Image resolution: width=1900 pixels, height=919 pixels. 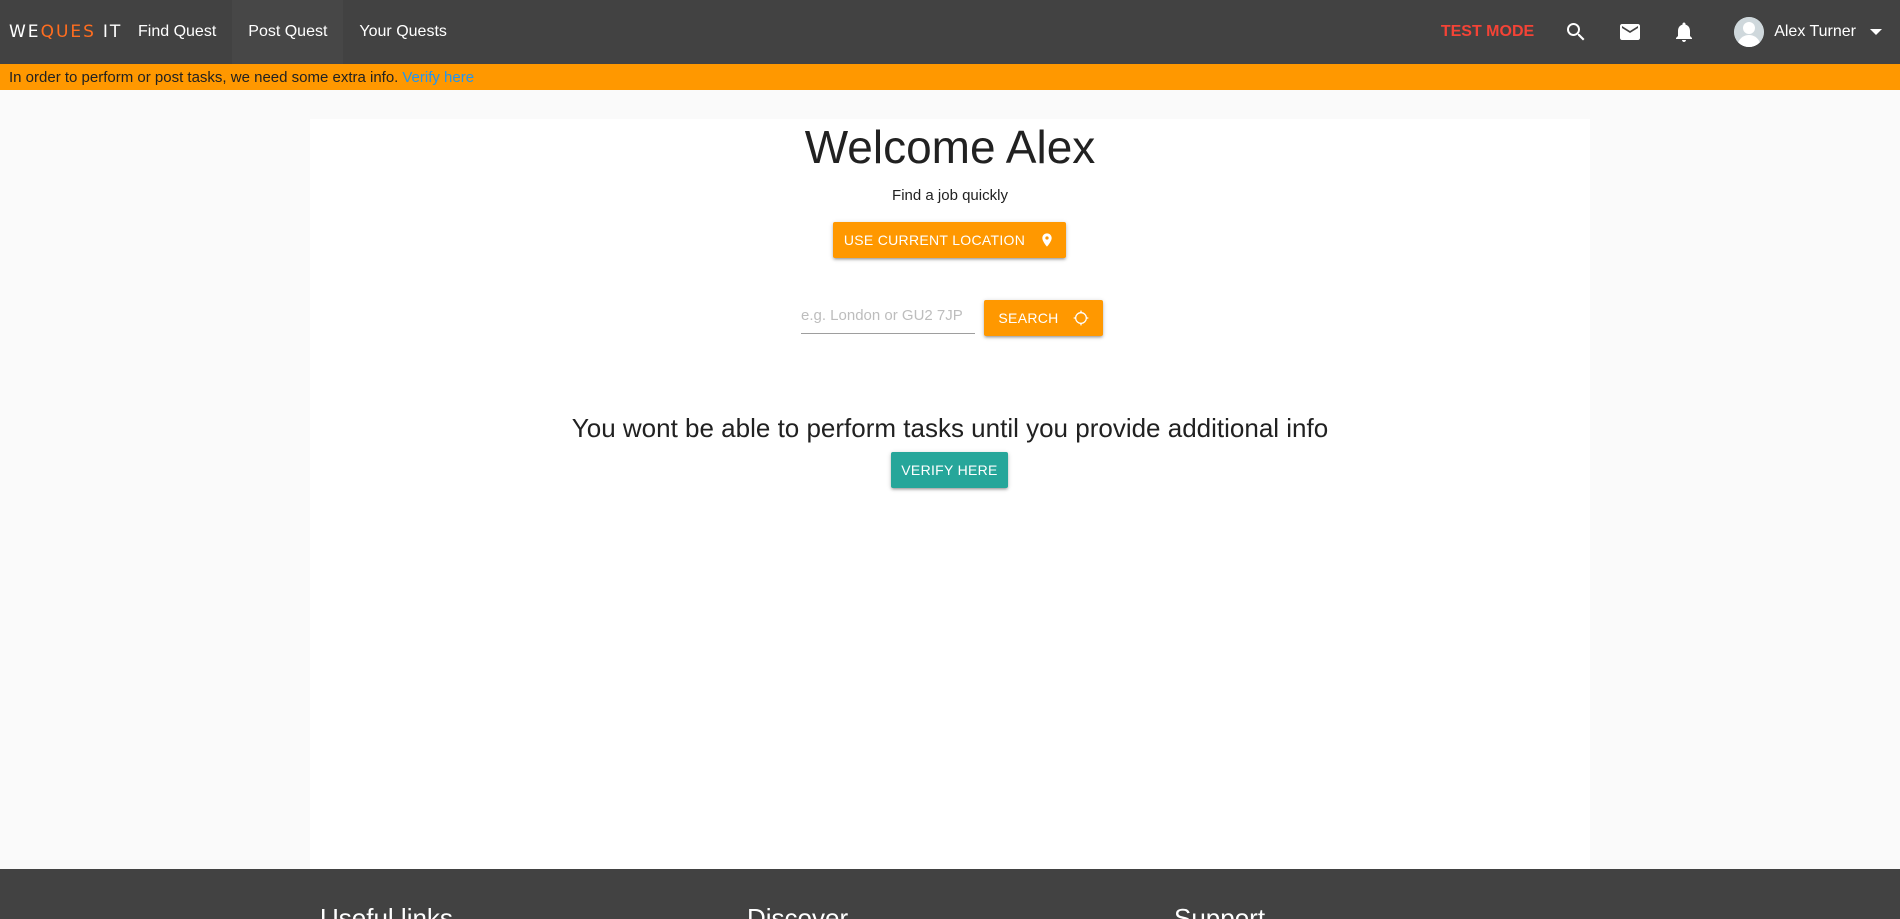 What do you see at coordinates (1028, 318) in the screenshot?
I see `search-button-label: SEARCH` at bounding box center [1028, 318].